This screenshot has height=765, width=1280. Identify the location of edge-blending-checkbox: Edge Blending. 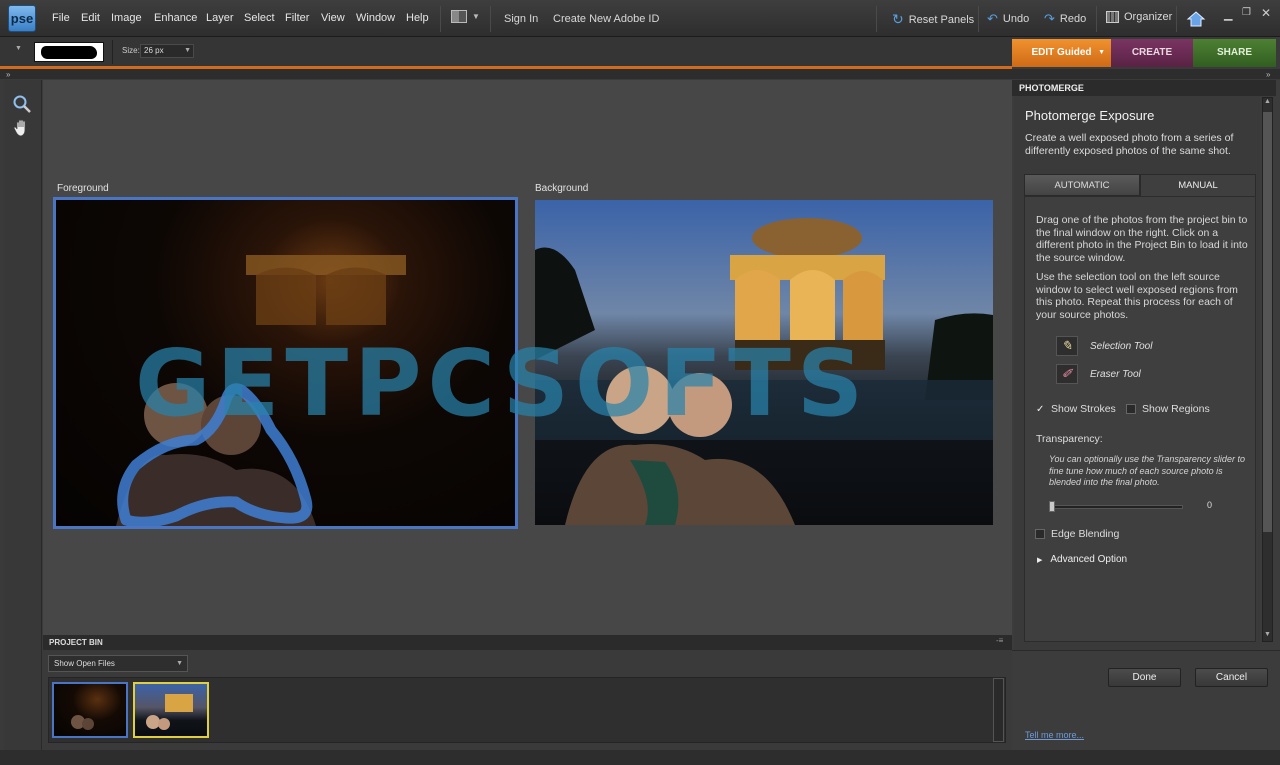
(1077, 534).